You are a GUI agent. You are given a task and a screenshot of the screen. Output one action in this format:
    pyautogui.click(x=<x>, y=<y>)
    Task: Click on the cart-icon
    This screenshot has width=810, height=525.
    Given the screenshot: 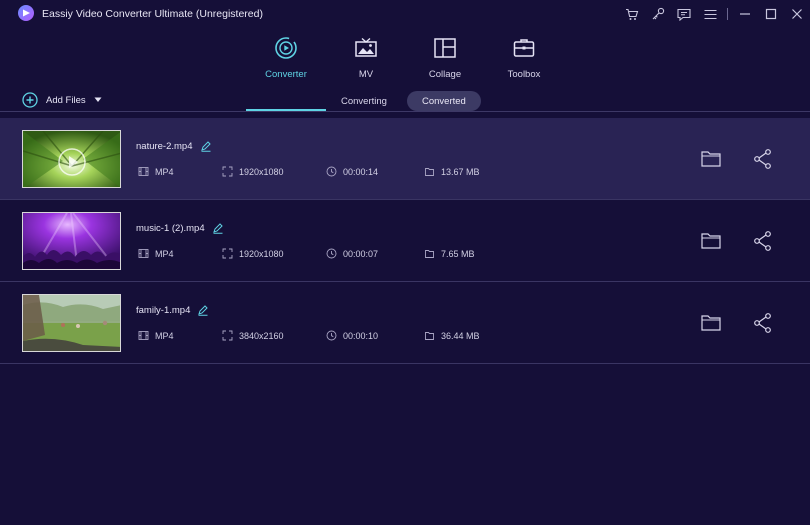 What is the action you would take?
    pyautogui.click(x=632, y=14)
    